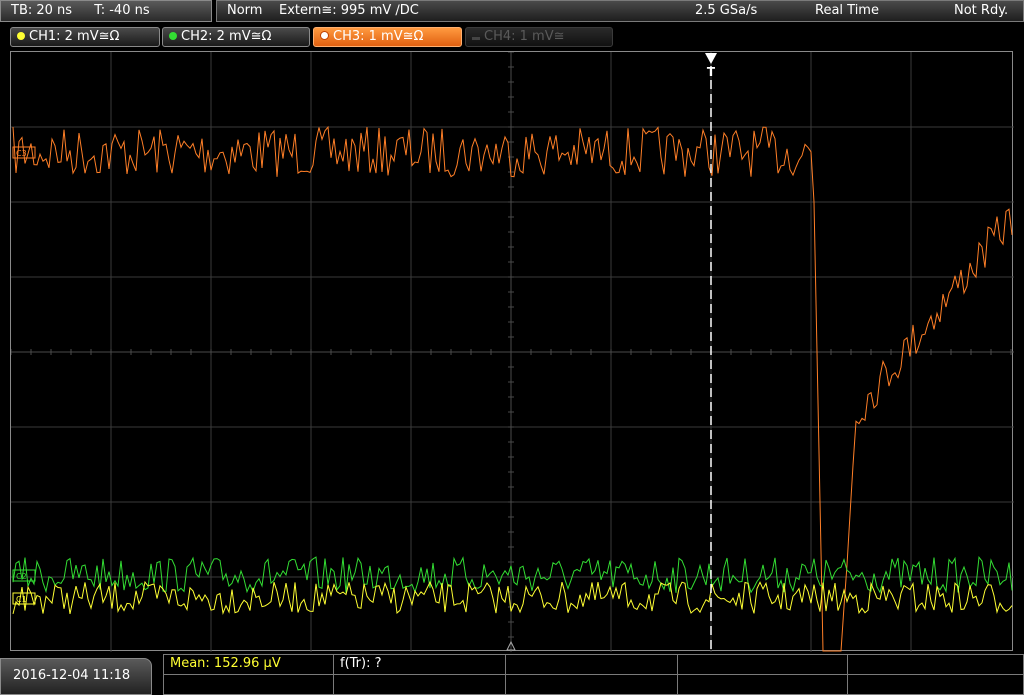 Image resolution: width=1024 pixels, height=695 pixels. I want to click on acquisition-status: Not Rdy., so click(981, 10).